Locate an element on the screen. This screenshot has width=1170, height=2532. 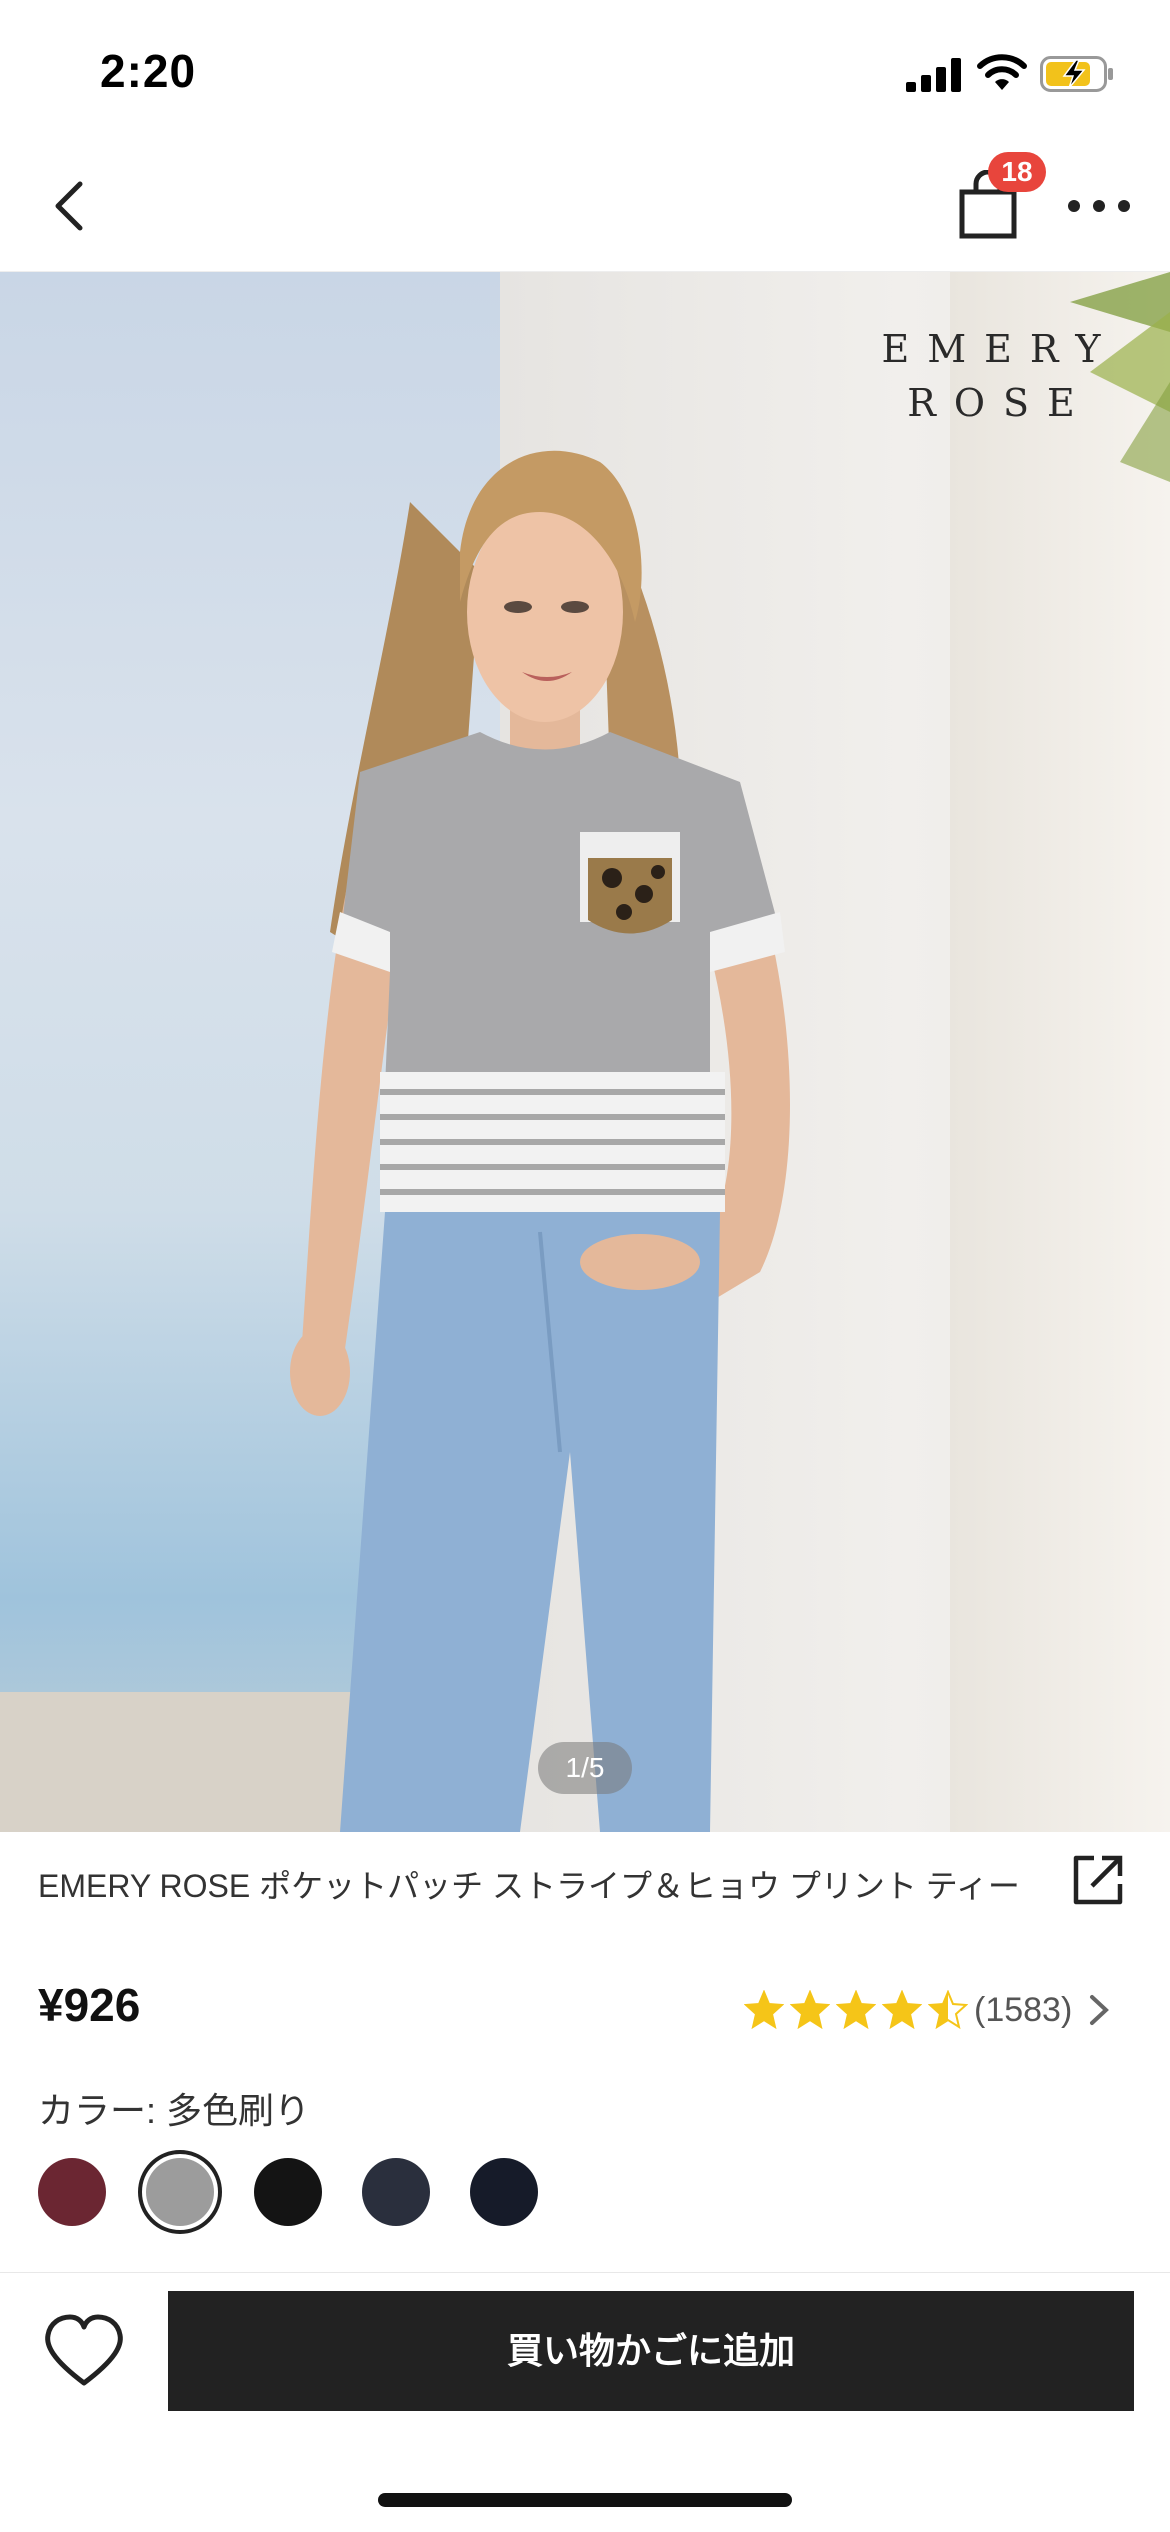
color-swatch-navy is located at coordinates (504, 2192).